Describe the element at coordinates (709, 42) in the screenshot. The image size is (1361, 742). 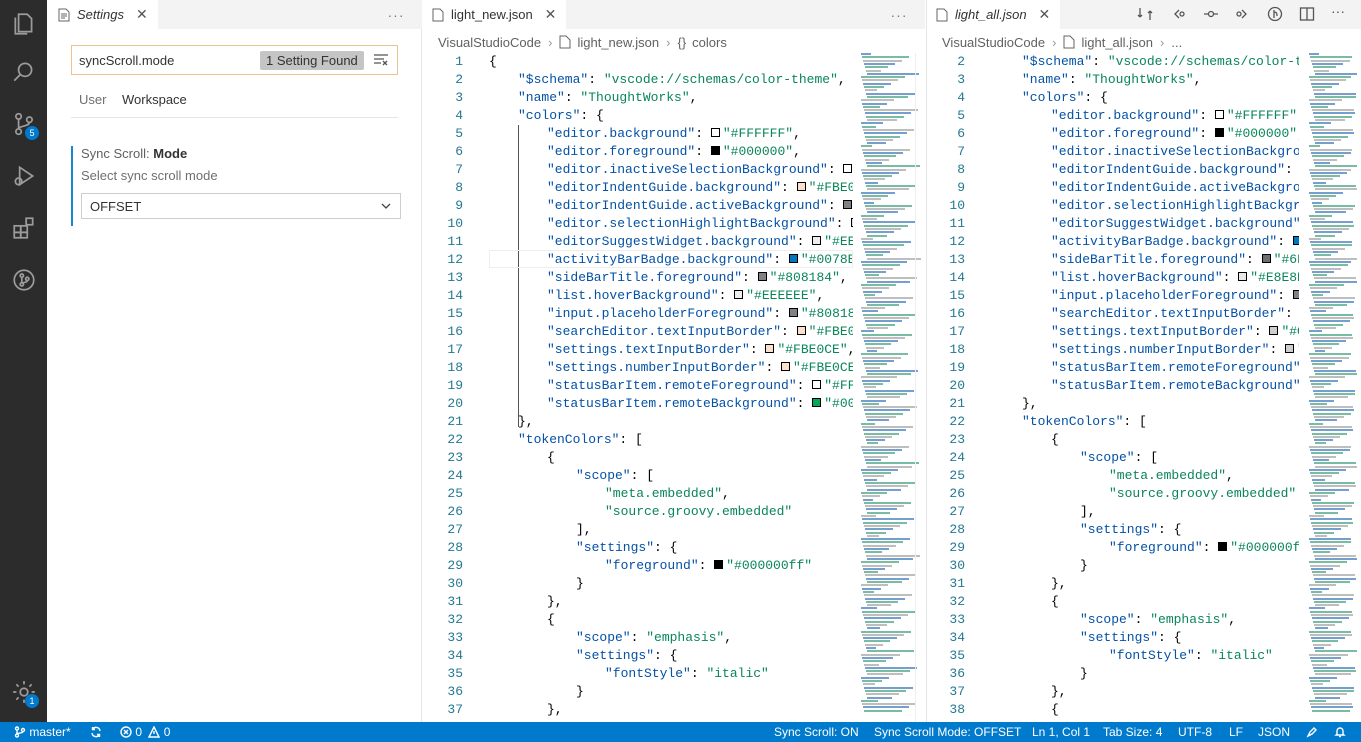
I see `breadcrumb-symbol: colors` at that location.